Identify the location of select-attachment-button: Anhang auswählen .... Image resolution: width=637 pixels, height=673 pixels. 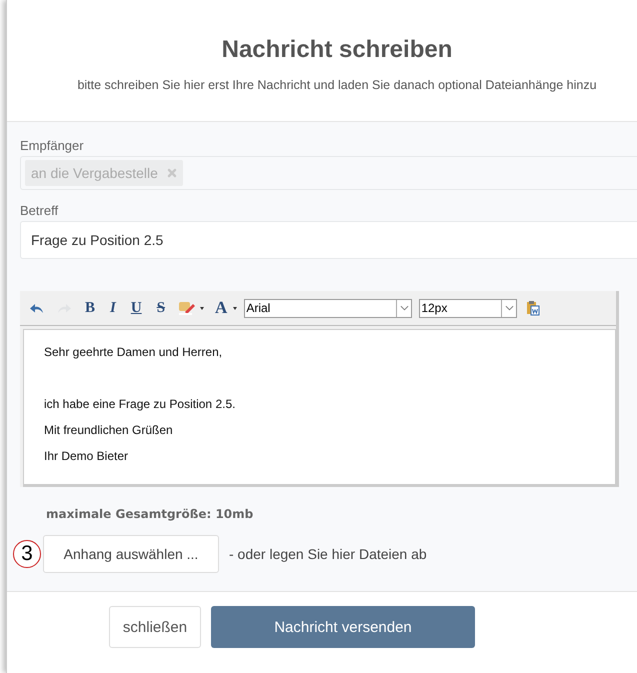
(131, 554).